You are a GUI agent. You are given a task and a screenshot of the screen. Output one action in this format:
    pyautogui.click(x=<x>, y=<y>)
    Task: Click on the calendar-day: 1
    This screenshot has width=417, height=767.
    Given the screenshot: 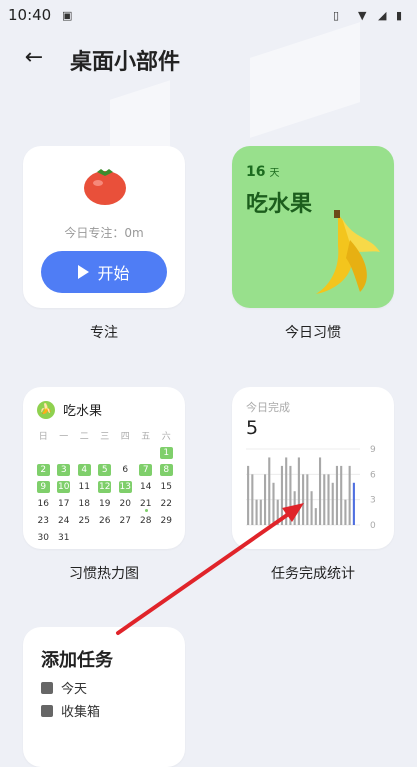 What is the action you would take?
    pyautogui.click(x=166, y=452)
    